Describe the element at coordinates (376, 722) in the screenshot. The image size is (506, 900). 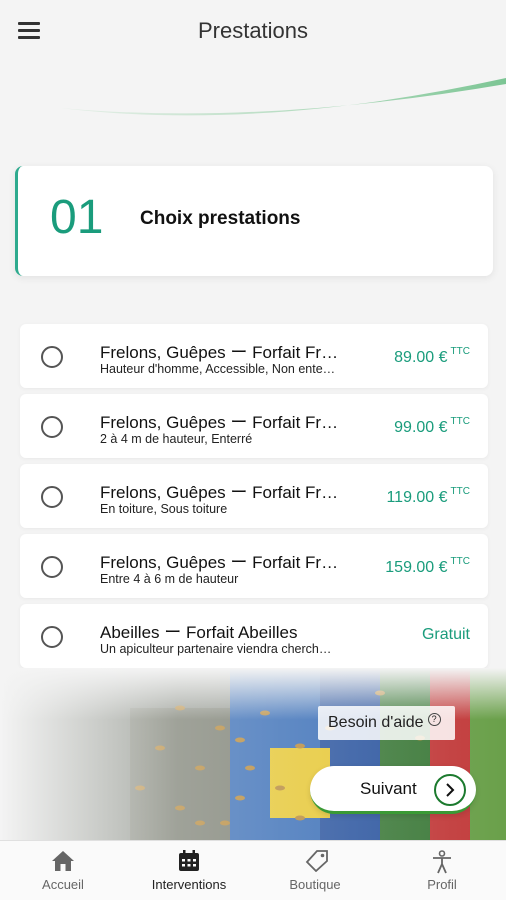
I see `help-label: Besoin d'aide` at that location.